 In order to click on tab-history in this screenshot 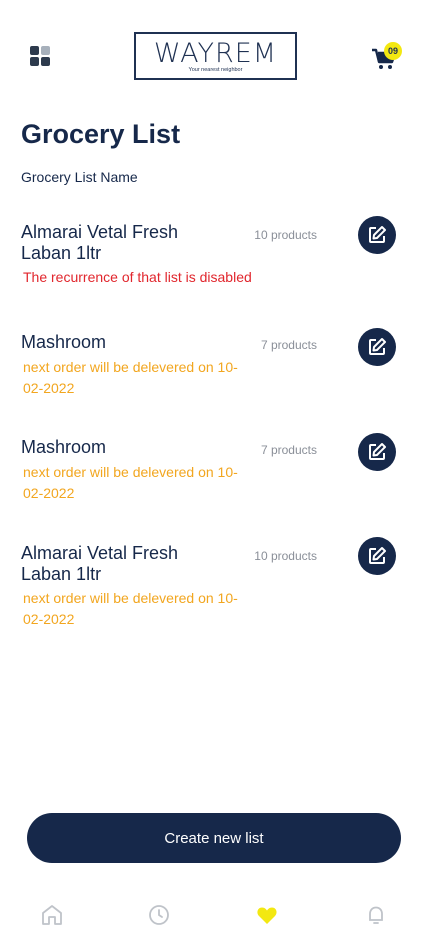, I will do `click(159, 915)`.